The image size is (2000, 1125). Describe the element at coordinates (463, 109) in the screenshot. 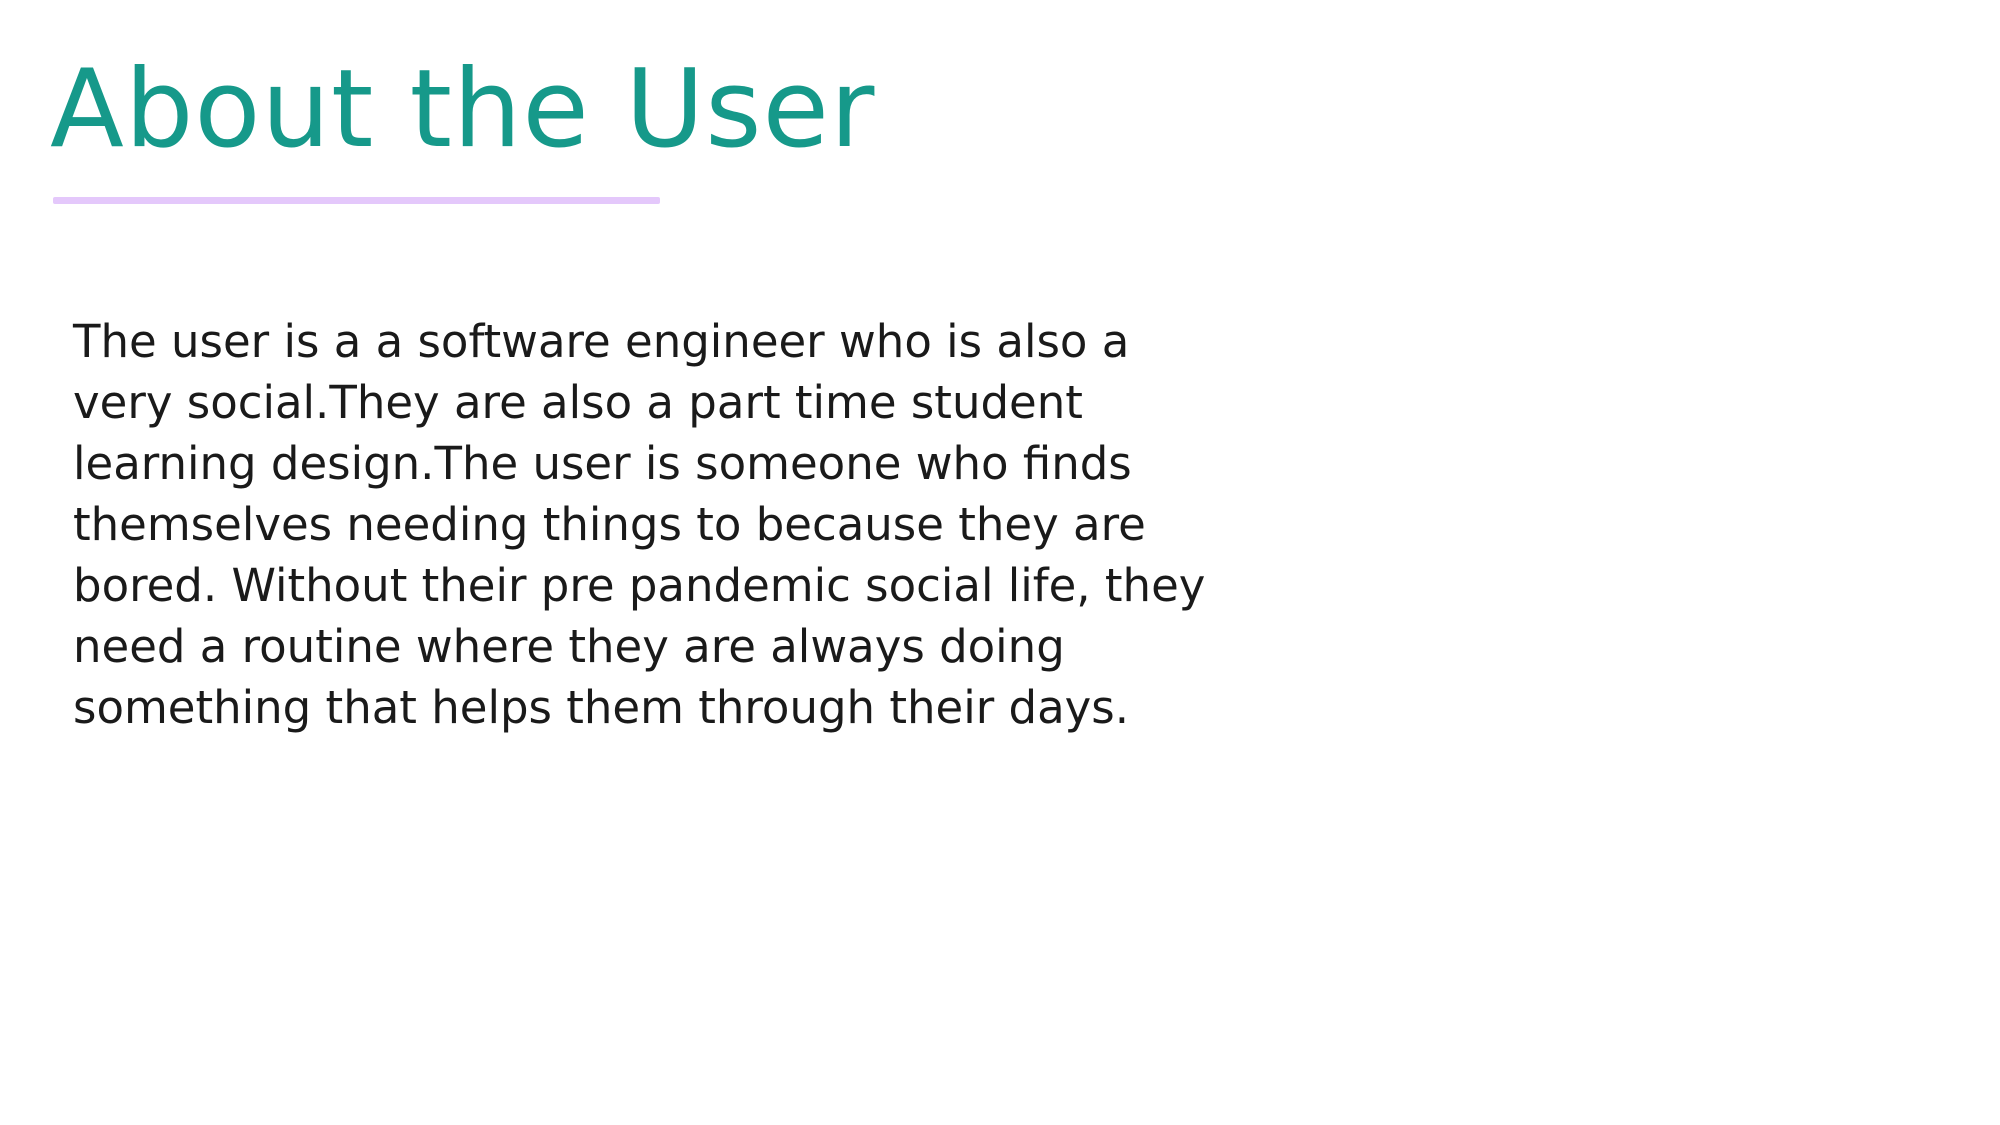

I see `slide-title: About the User` at that location.